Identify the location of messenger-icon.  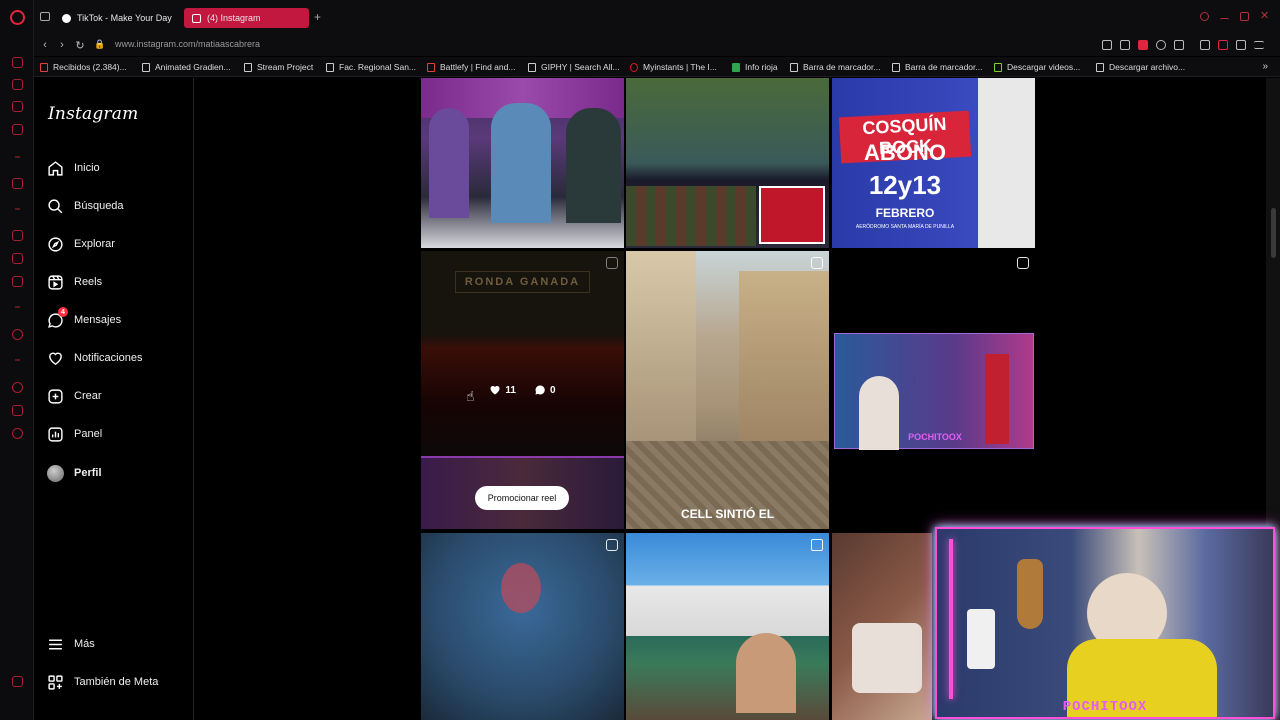
(17, 62).